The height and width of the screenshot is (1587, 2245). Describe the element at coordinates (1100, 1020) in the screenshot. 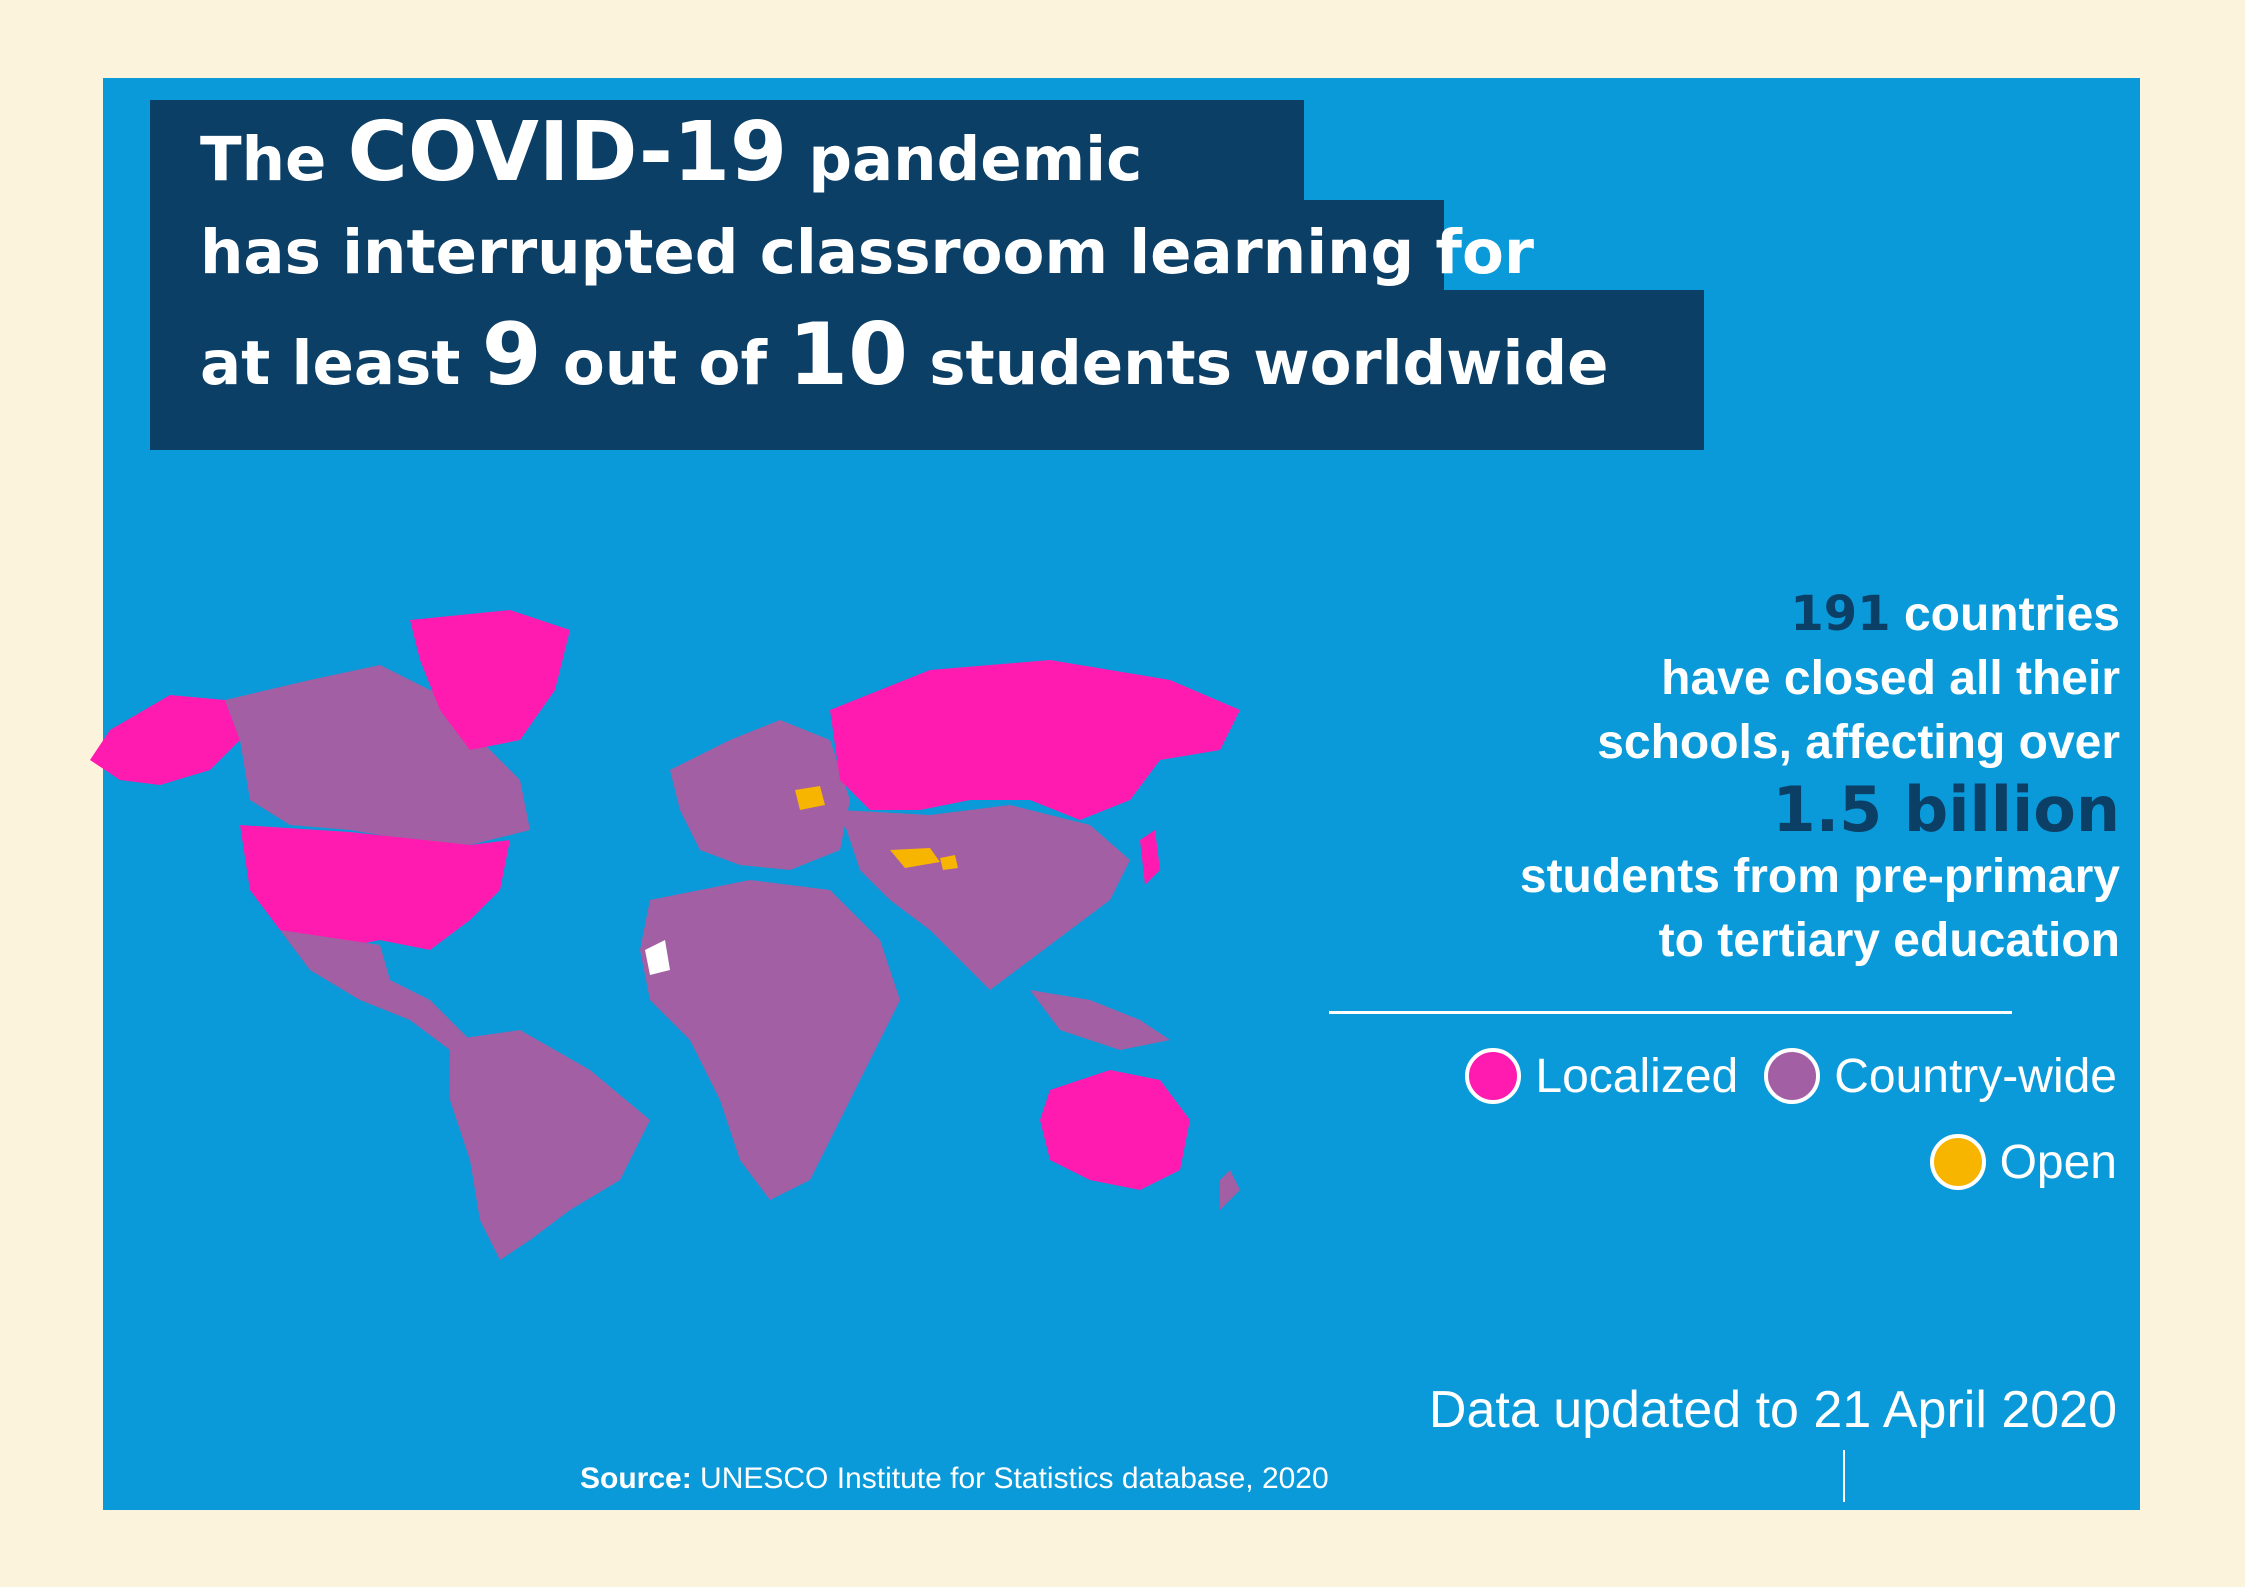

I see `map-southeast-asia` at that location.